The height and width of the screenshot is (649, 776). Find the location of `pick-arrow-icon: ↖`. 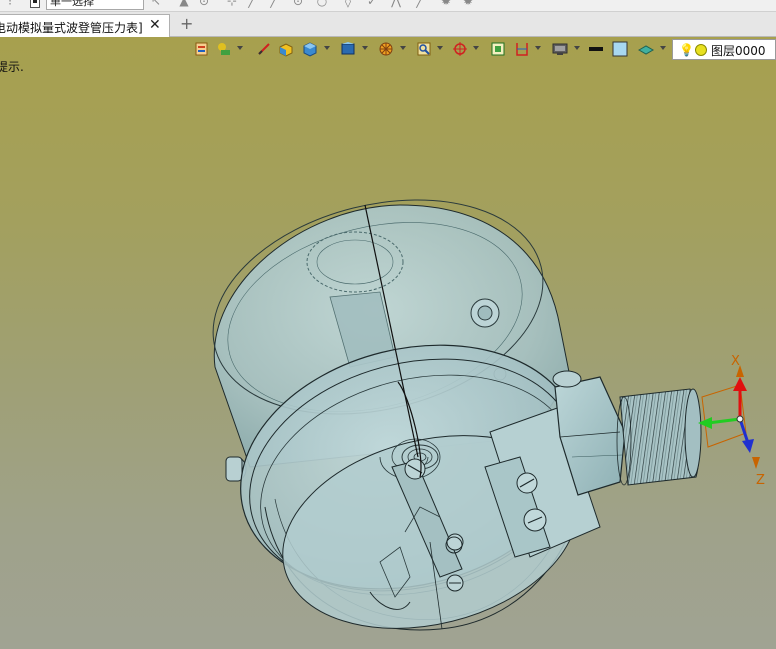

pick-arrow-icon: ↖ is located at coordinates (156, 4).